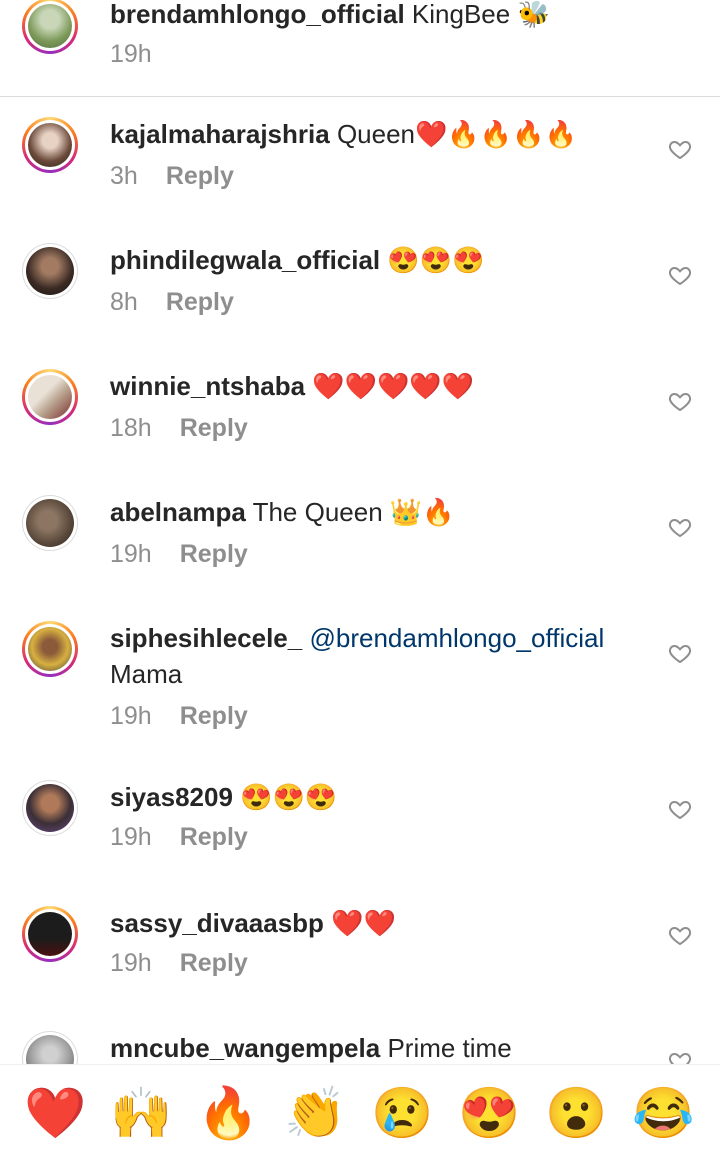 Image resolution: width=720 pixels, height=1152 pixels. What do you see at coordinates (141, 1113) in the screenshot?
I see `raising-hands-emoji-button: 🙌` at bounding box center [141, 1113].